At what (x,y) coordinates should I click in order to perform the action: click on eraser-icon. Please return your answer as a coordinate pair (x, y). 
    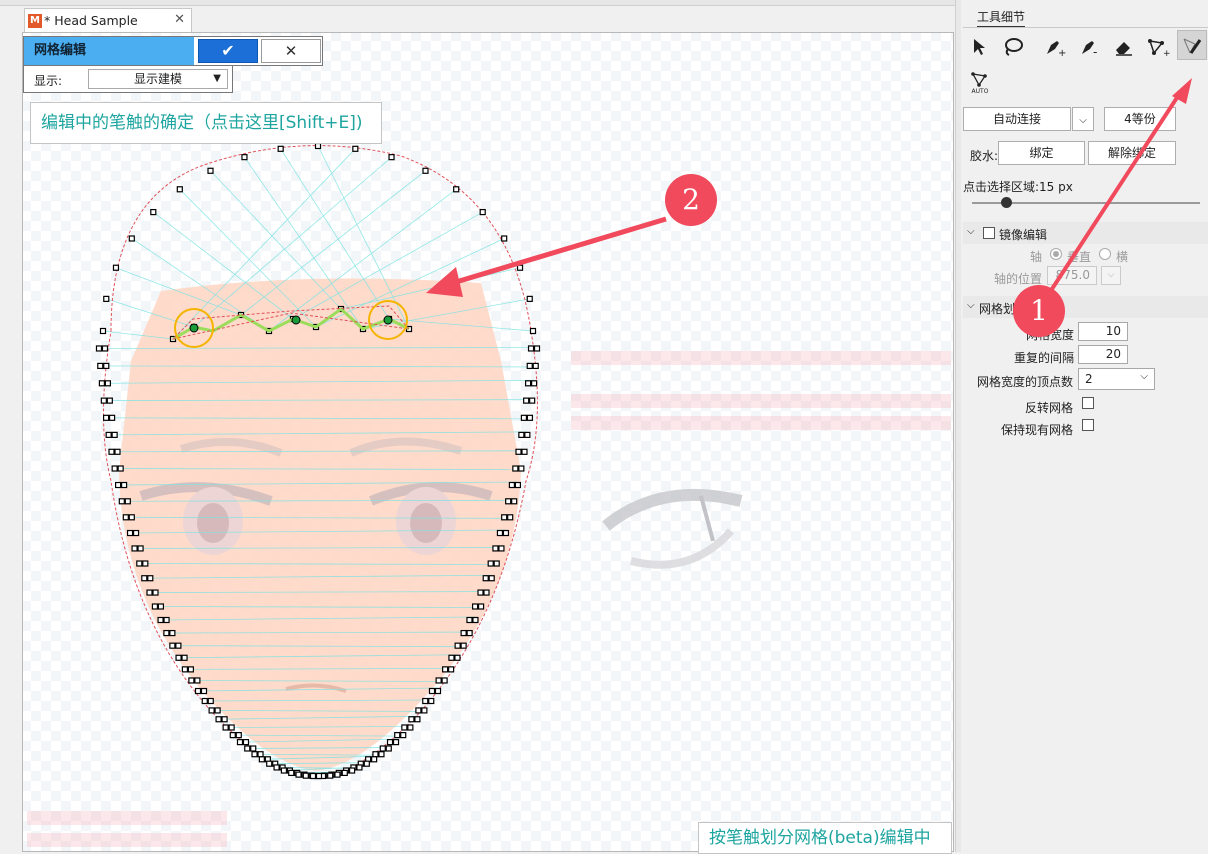
    Looking at the image, I should click on (1124, 47).